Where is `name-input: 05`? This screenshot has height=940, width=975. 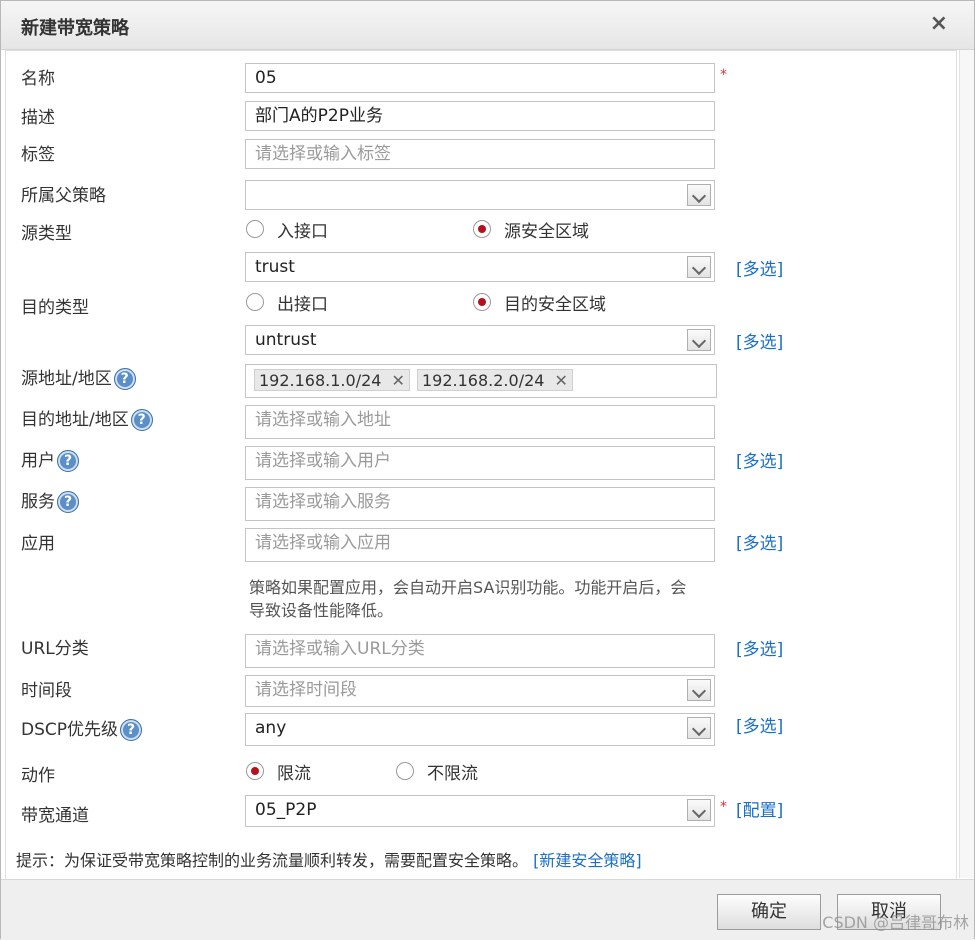 name-input: 05 is located at coordinates (480, 78).